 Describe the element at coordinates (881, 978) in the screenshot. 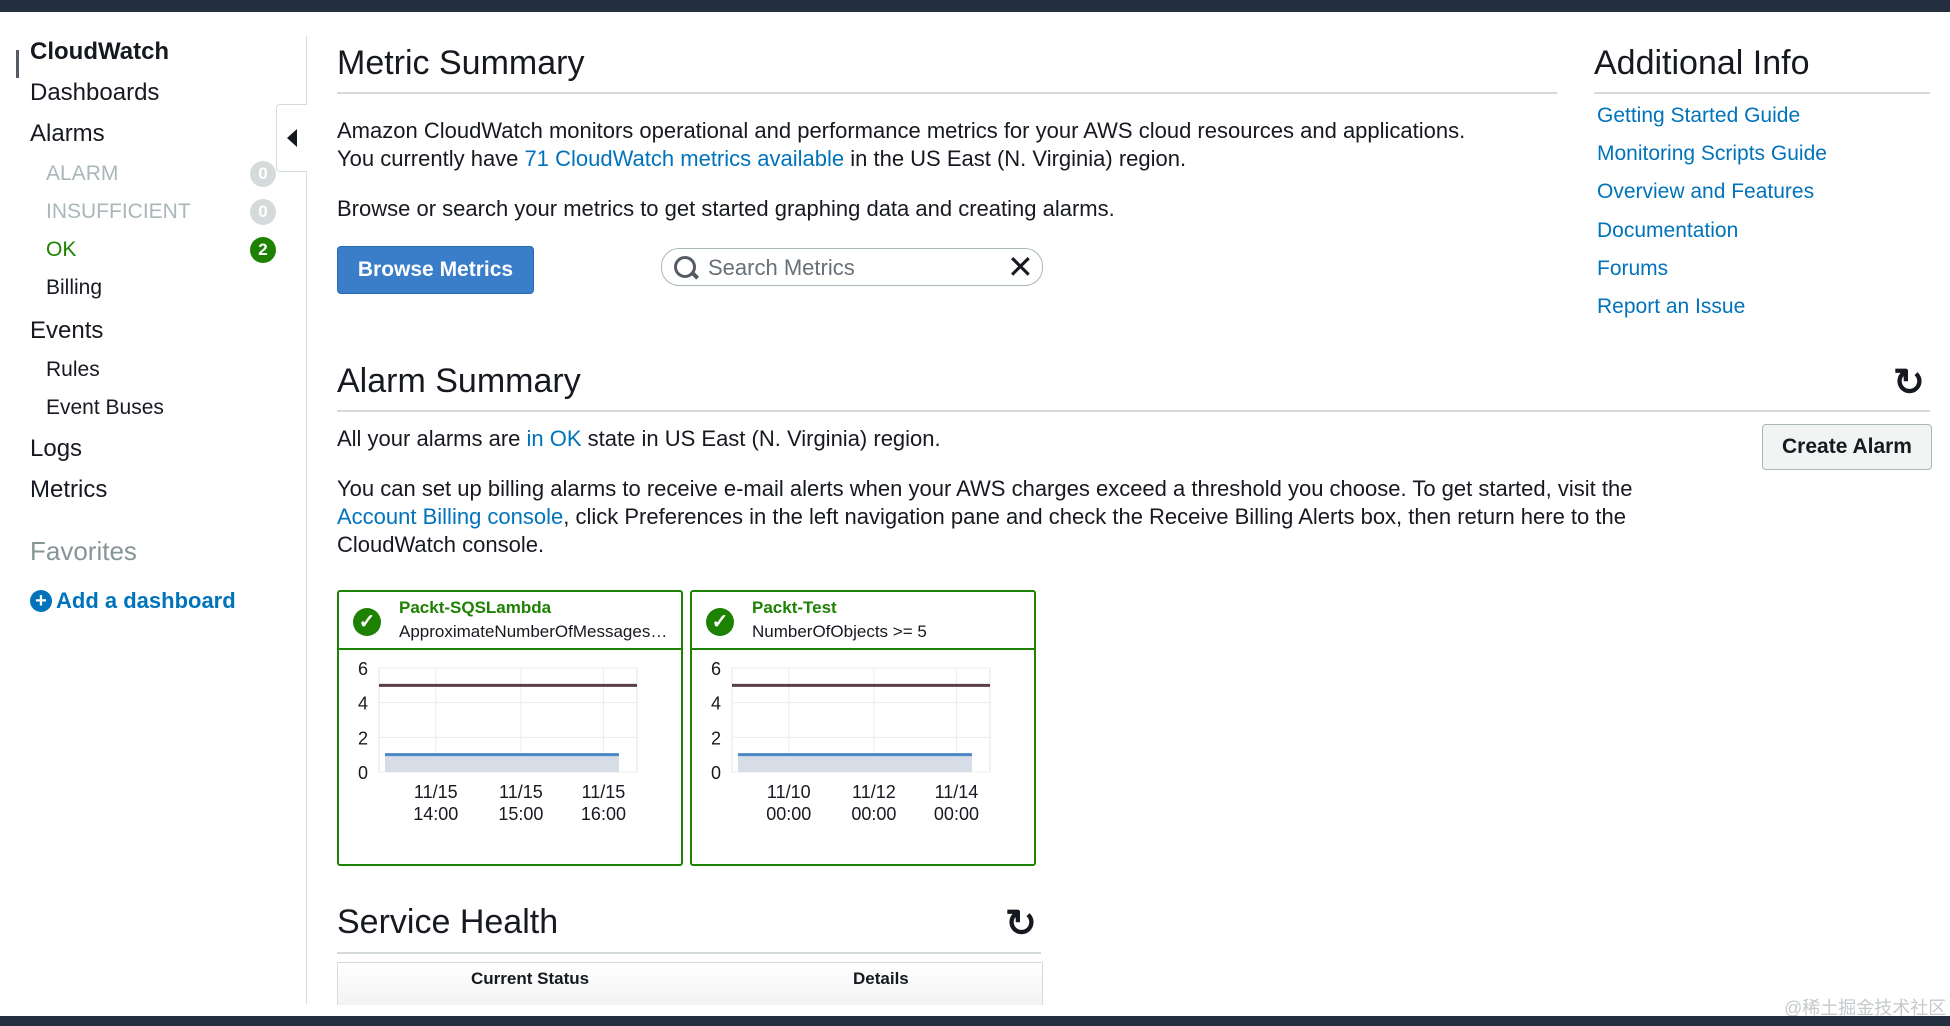

I see `details-header: Details` at that location.